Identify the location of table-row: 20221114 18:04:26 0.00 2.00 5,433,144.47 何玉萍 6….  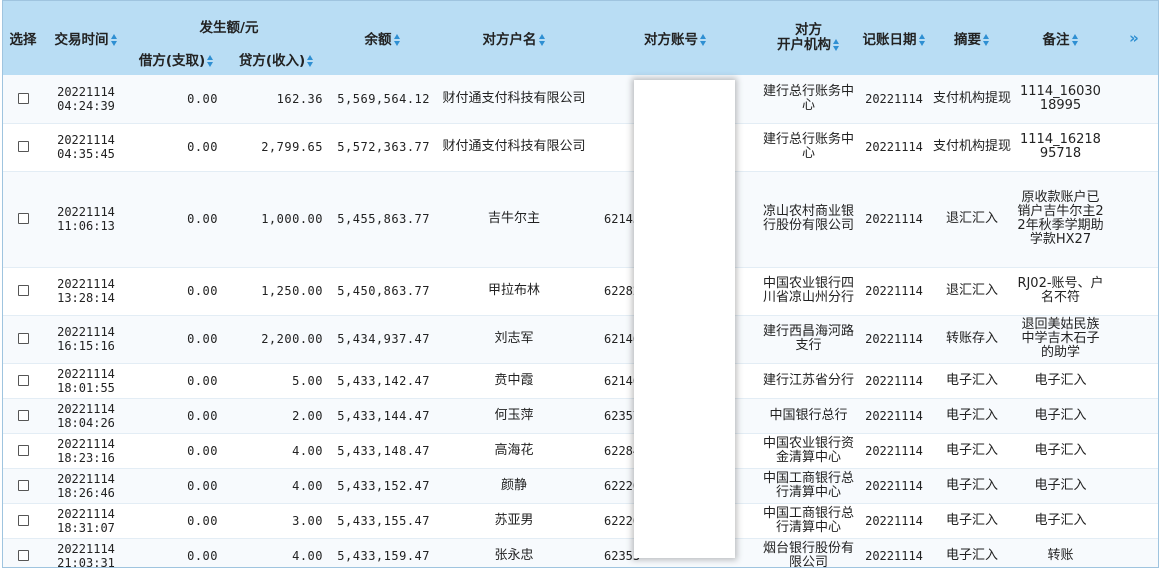
(580, 416).